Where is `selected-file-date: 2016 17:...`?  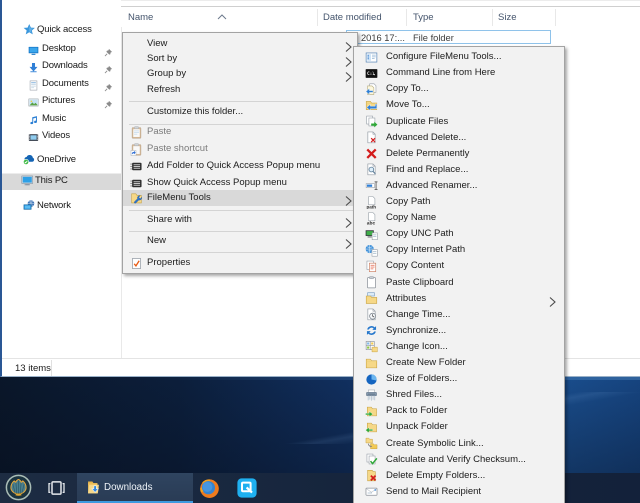 selected-file-date: 2016 17:... is located at coordinates (383, 38).